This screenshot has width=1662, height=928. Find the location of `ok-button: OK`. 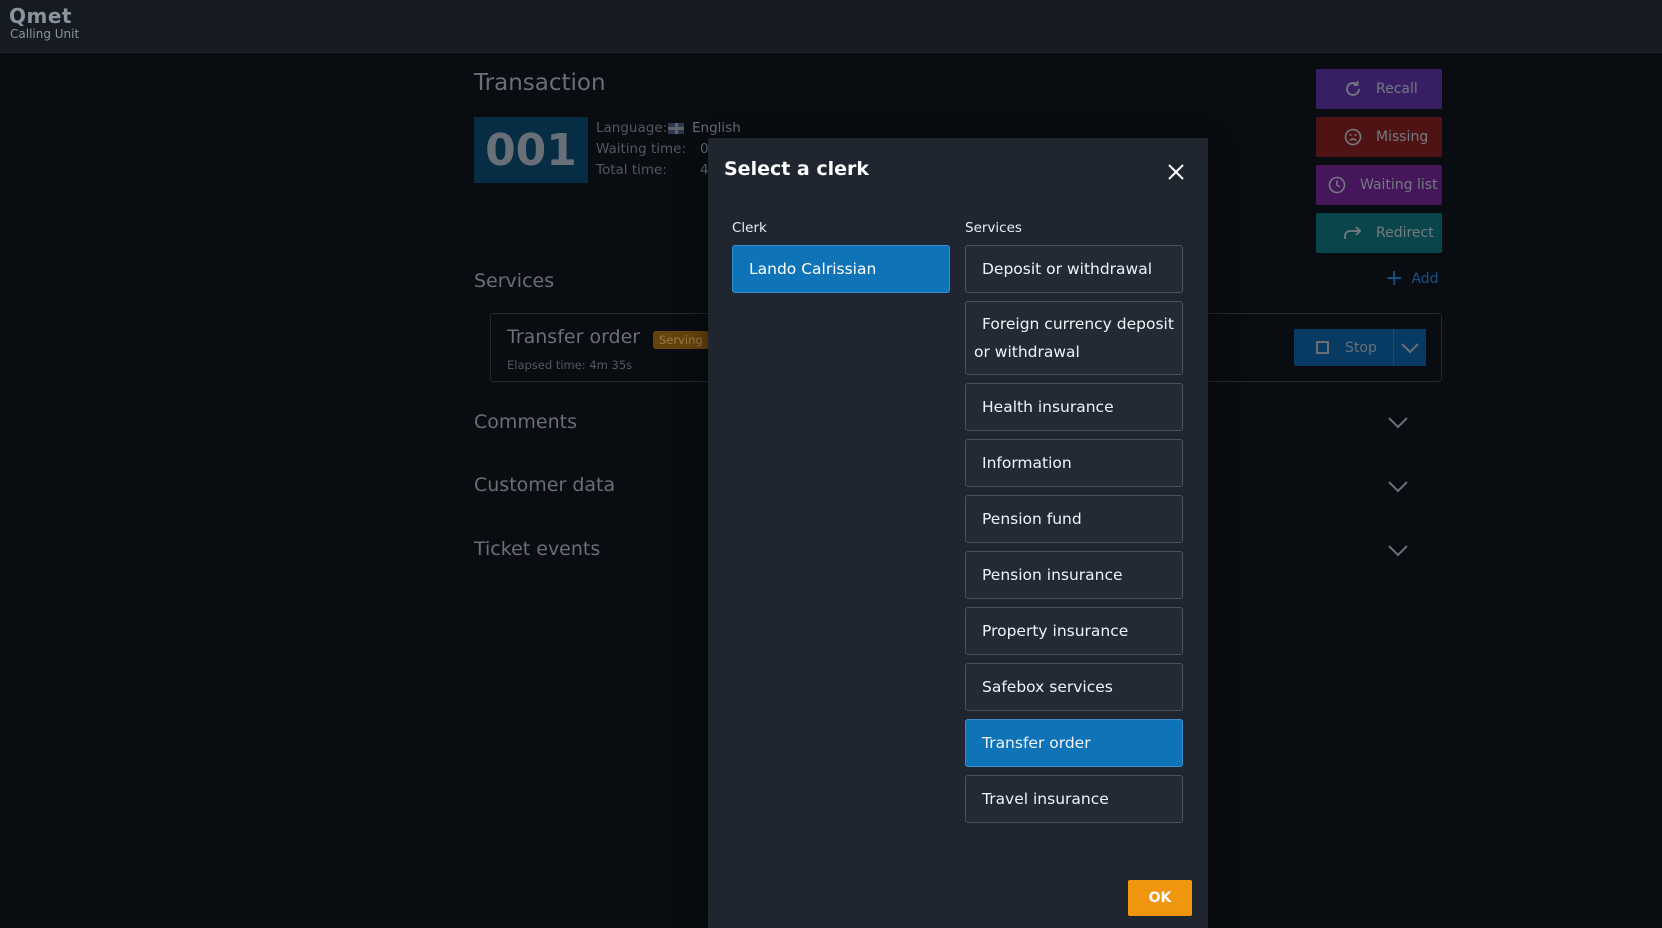

ok-button: OK is located at coordinates (1160, 898).